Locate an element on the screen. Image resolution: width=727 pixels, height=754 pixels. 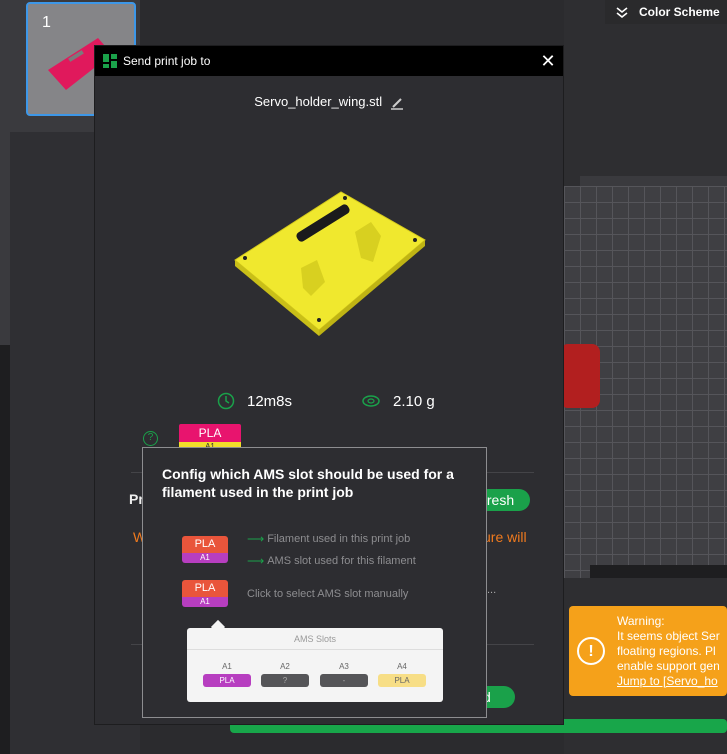
ams-slot-a2: A2 ? is located at coordinates (285, 674).